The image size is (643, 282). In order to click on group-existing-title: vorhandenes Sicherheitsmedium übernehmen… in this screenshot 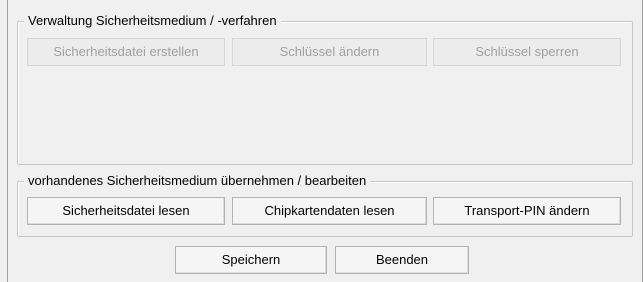, I will do `click(197, 181)`.